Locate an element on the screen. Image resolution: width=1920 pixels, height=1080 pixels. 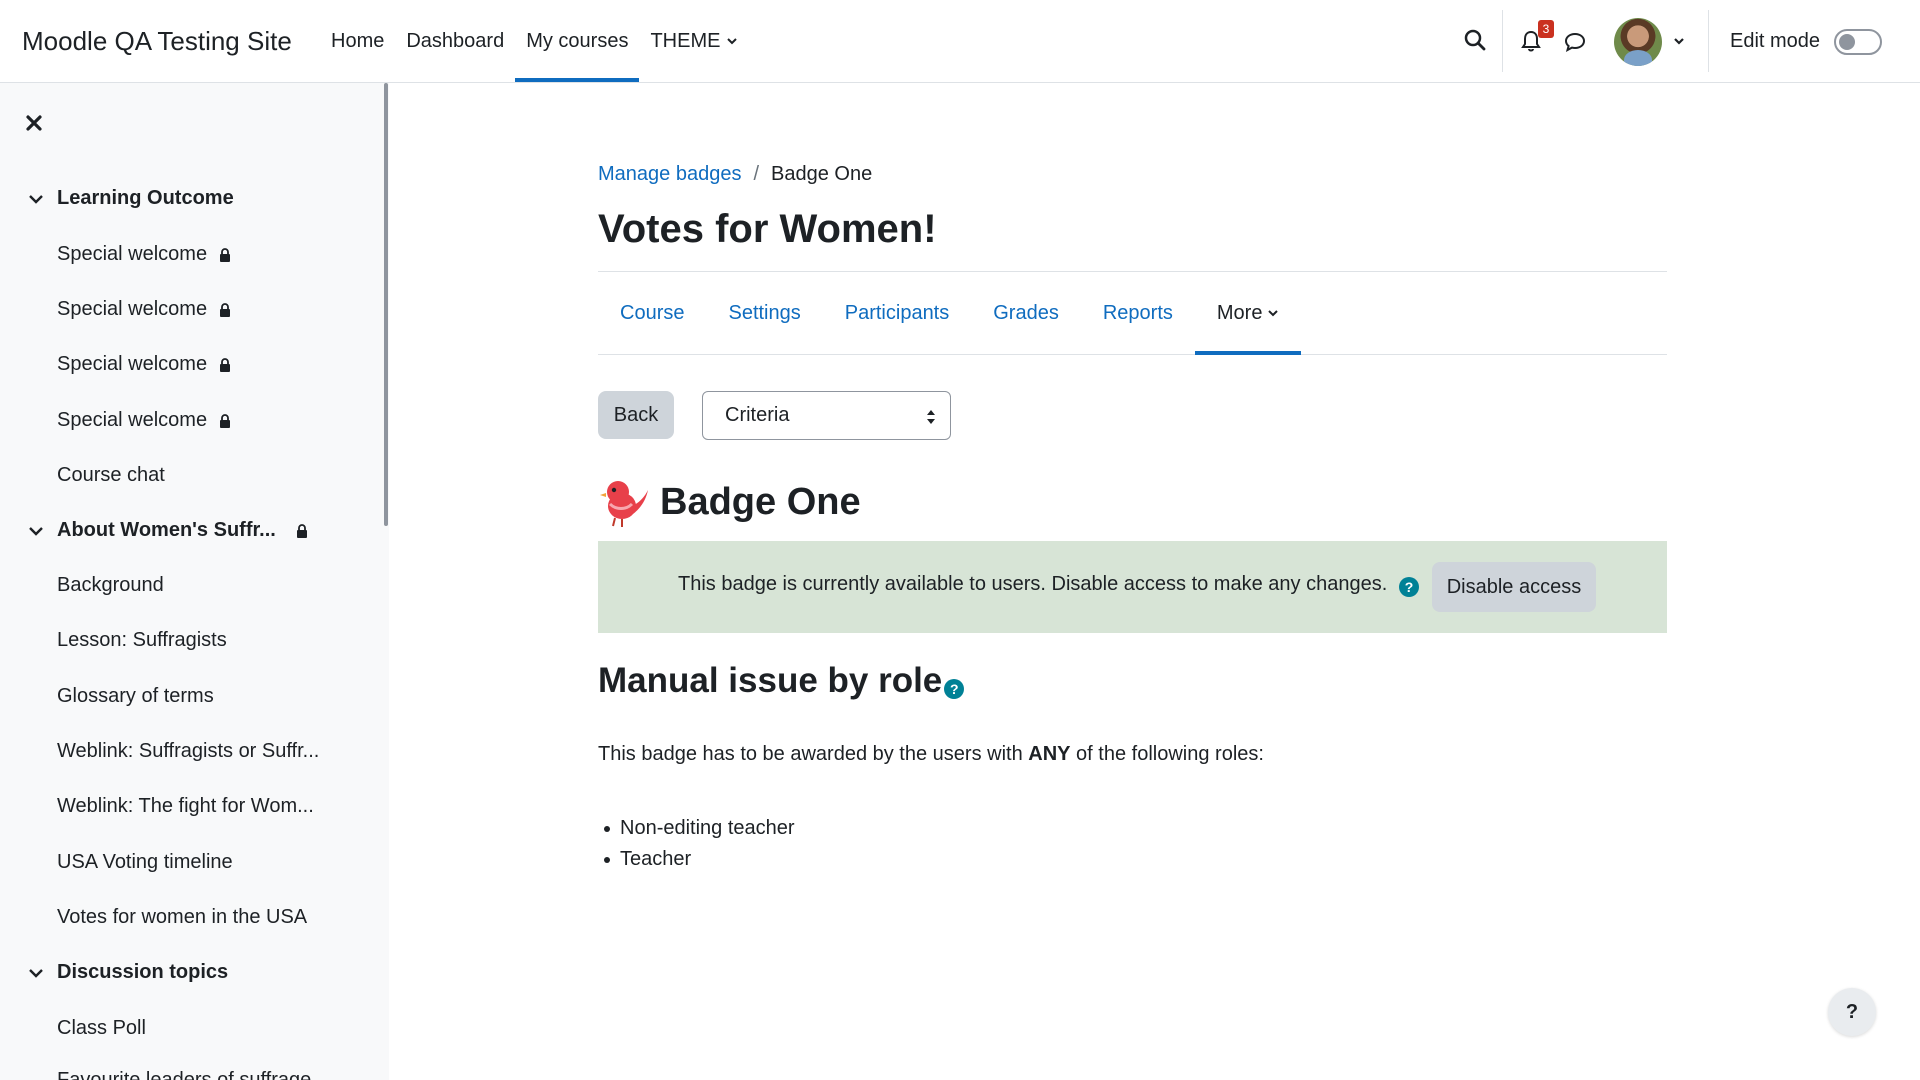
drawer-item: Background is located at coordinates (110, 585).